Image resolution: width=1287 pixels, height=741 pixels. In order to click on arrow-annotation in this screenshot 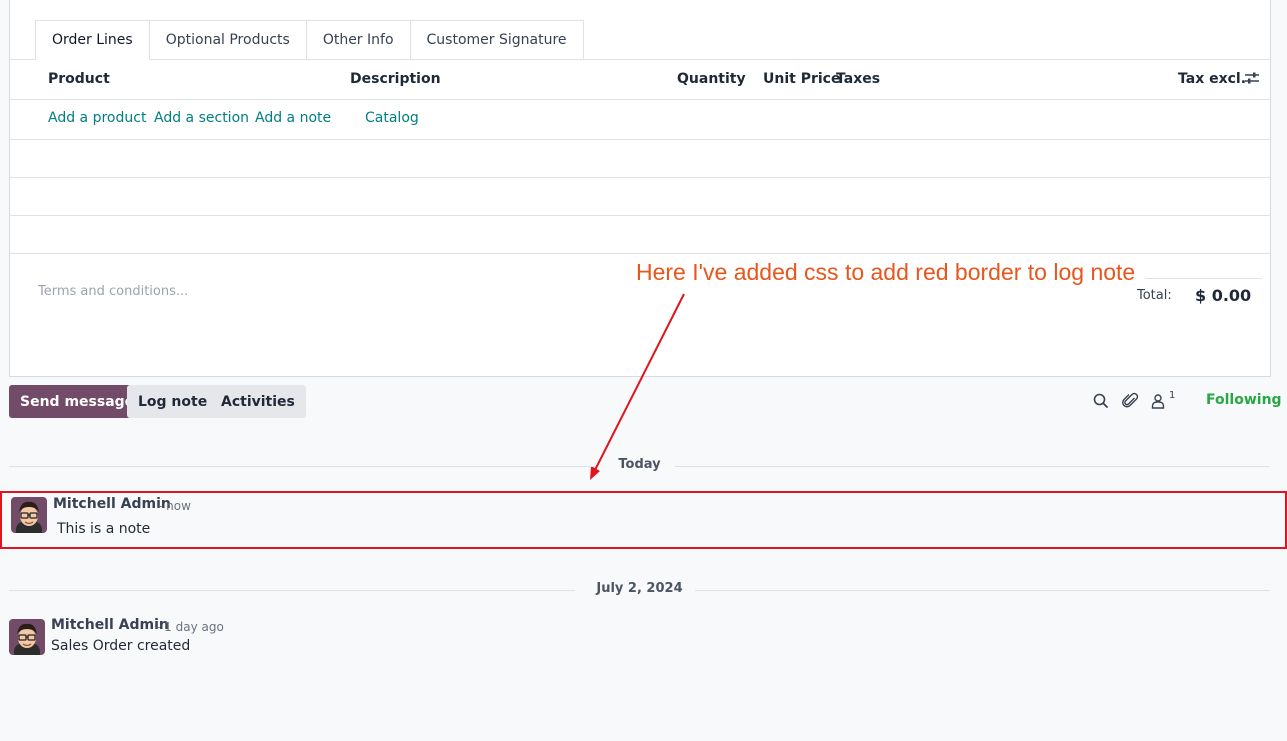, I will do `click(637, 386)`.